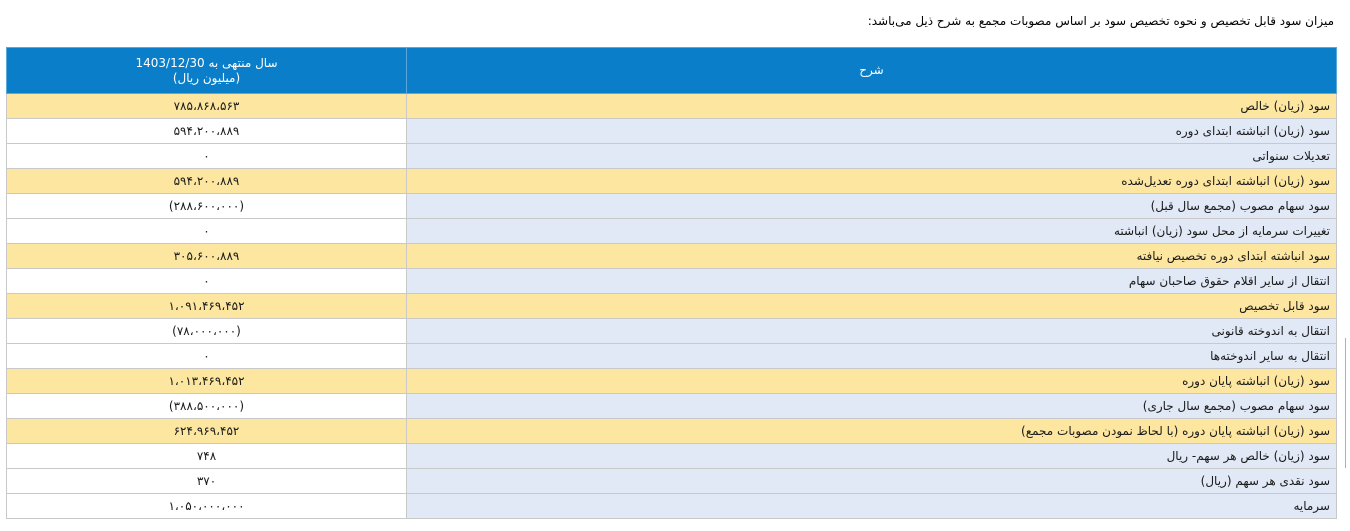 Image resolution: width=1350 pixels, height=531 pixels. I want to click on row-value: ۷۸۵،۸۶۸،۵۶۳, so click(206, 106).